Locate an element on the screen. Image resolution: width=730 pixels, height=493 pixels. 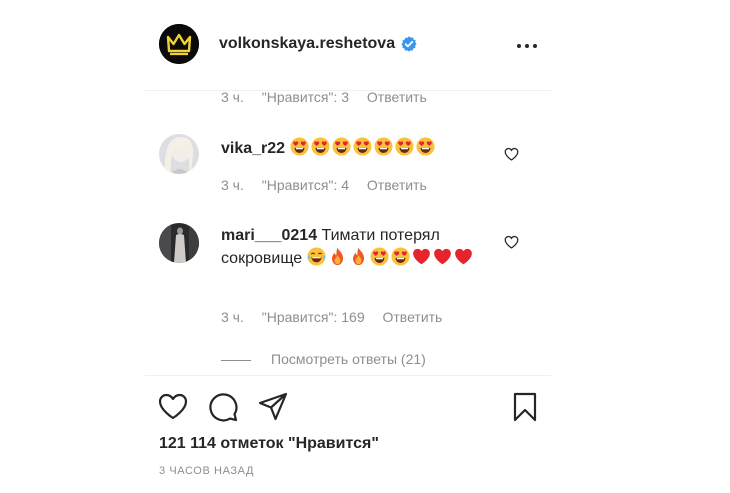
comment-likes: "Нравится": 4 is located at coordinates (305, 185).